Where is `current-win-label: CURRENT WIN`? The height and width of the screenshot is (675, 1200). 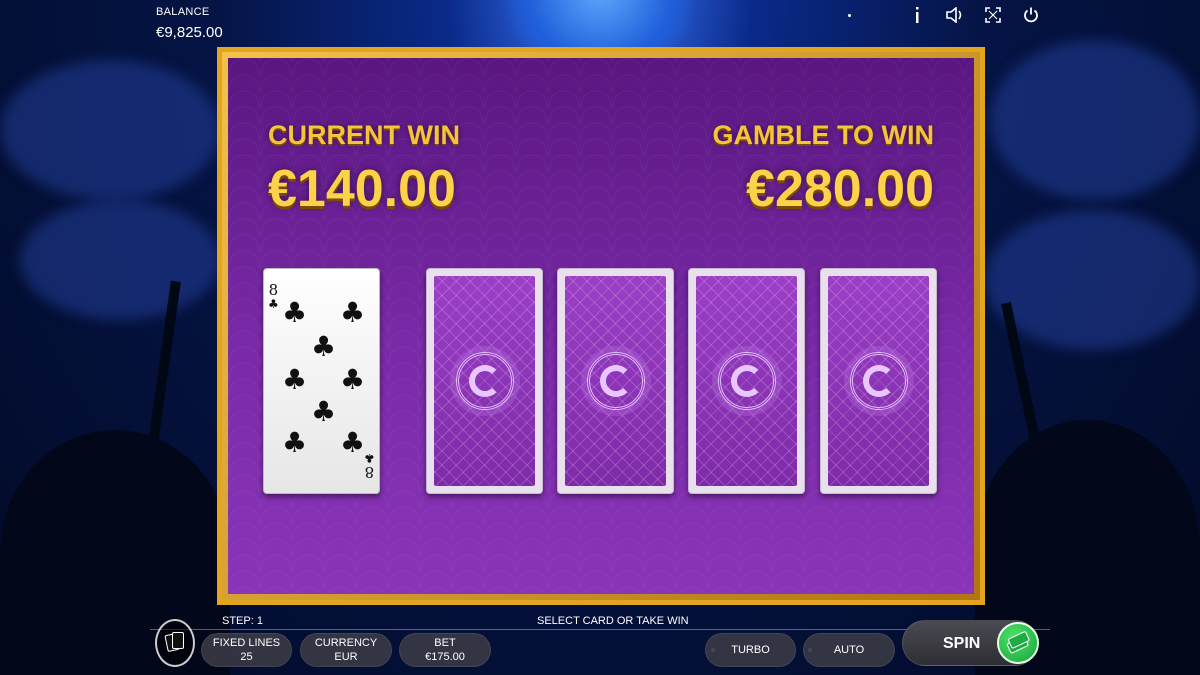 current-win-label: CURRENT WIN is located at coordinates (364, 135).